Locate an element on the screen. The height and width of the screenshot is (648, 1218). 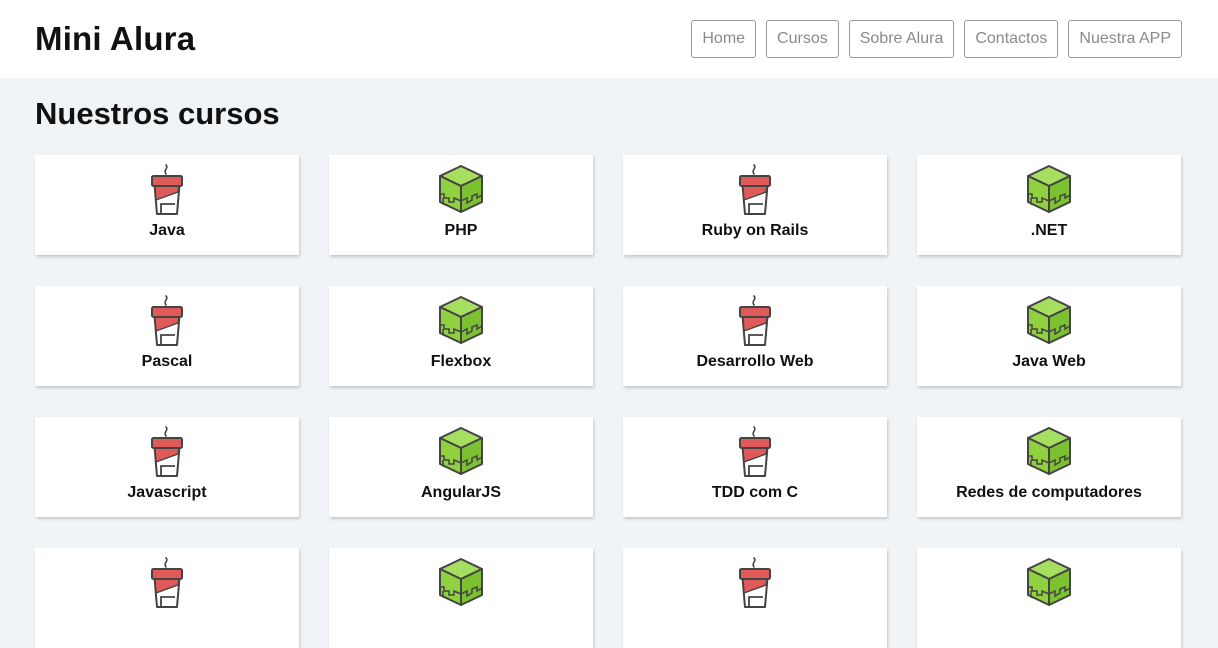
course-label: Java Web is located at coordinates (1049, 361).